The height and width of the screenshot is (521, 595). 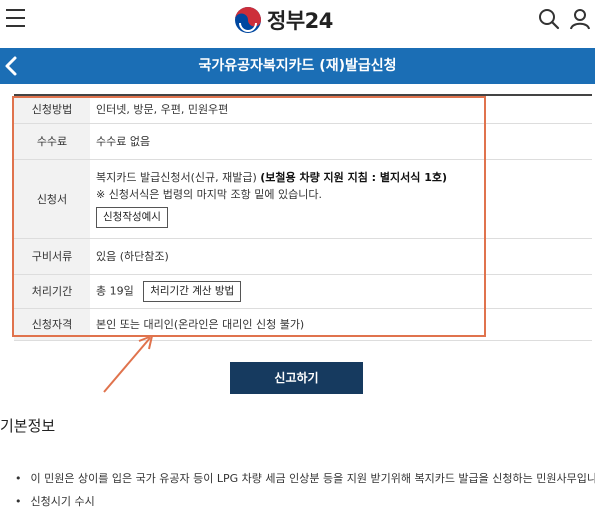 What do you see at coordinates (52, 109) in the screenshot?
I see `row-label: 신청방법` at bounding box center [52, 109].